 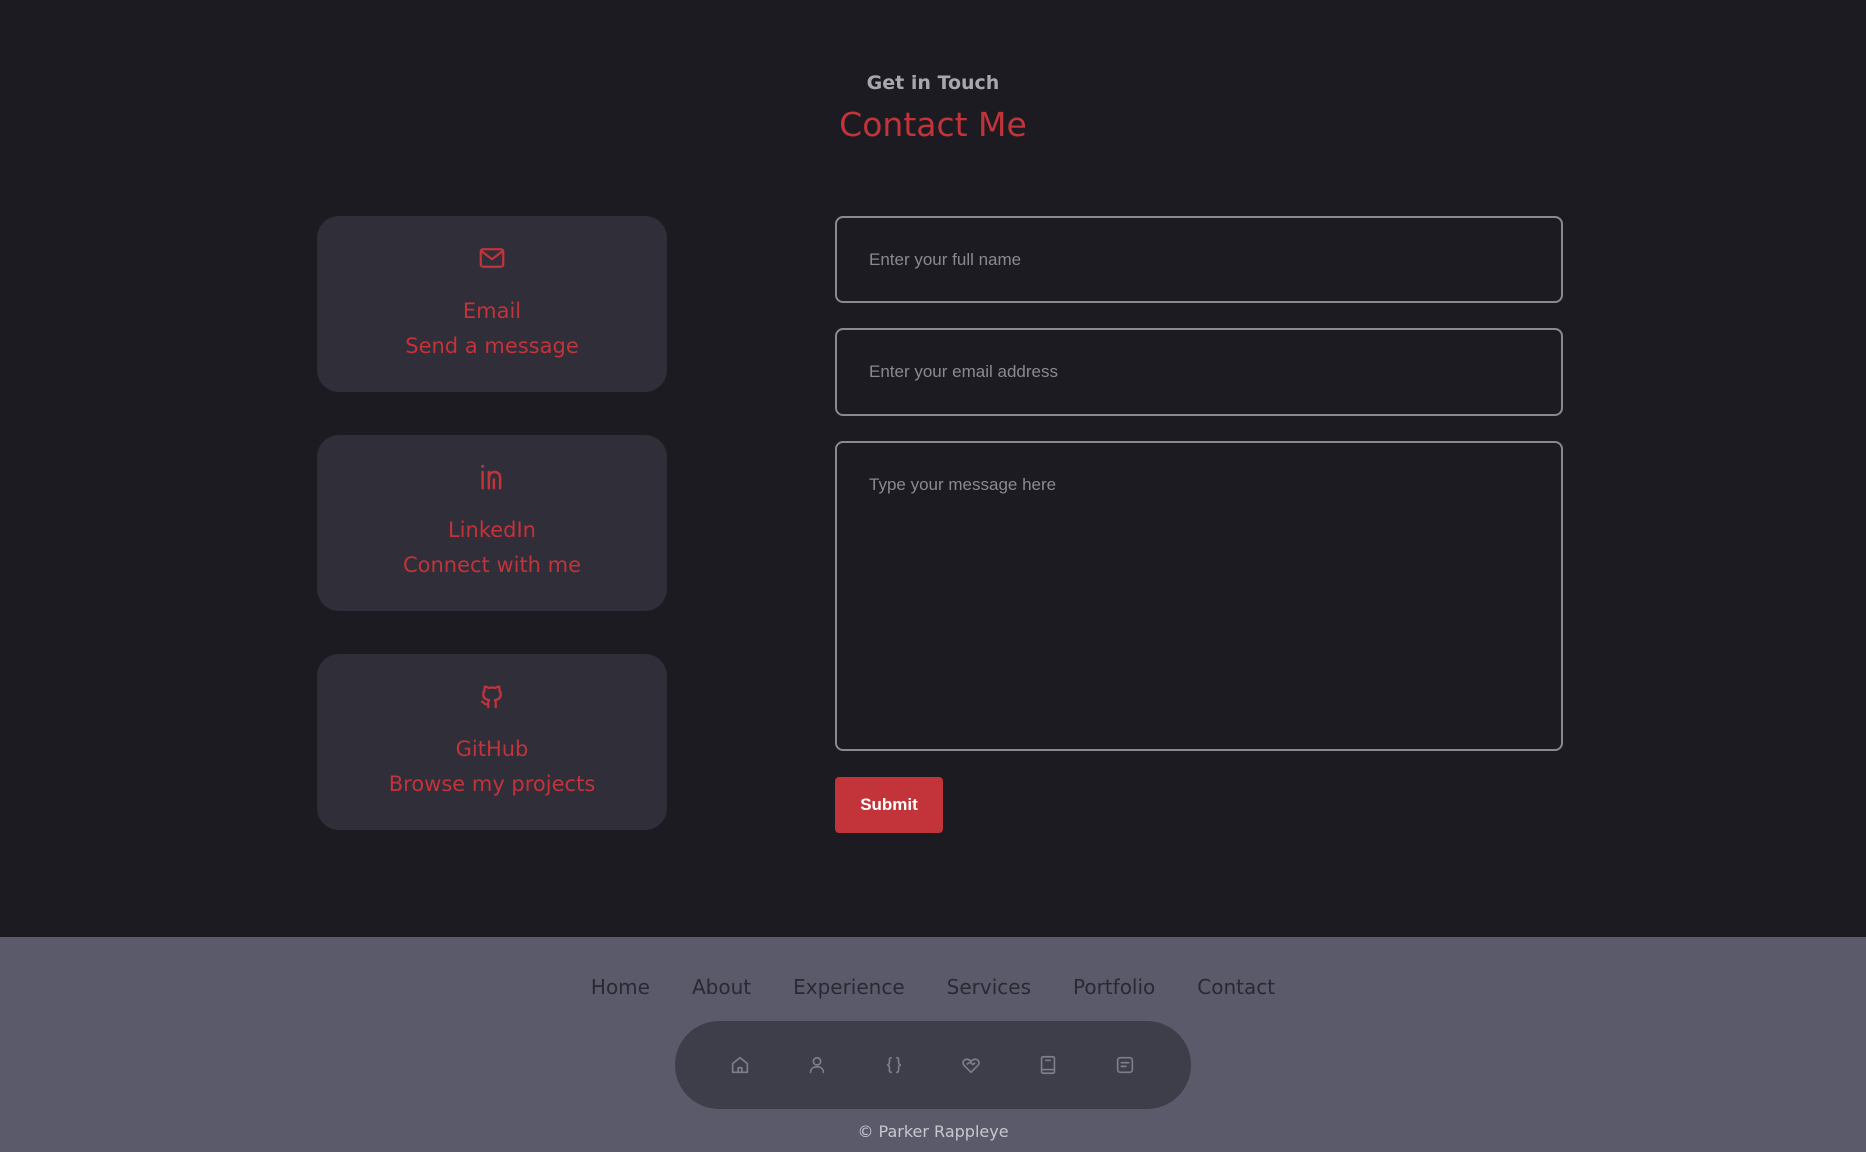 I want to click on footer-link-portfolio: Portfolio, so click(x=1114, y=987).